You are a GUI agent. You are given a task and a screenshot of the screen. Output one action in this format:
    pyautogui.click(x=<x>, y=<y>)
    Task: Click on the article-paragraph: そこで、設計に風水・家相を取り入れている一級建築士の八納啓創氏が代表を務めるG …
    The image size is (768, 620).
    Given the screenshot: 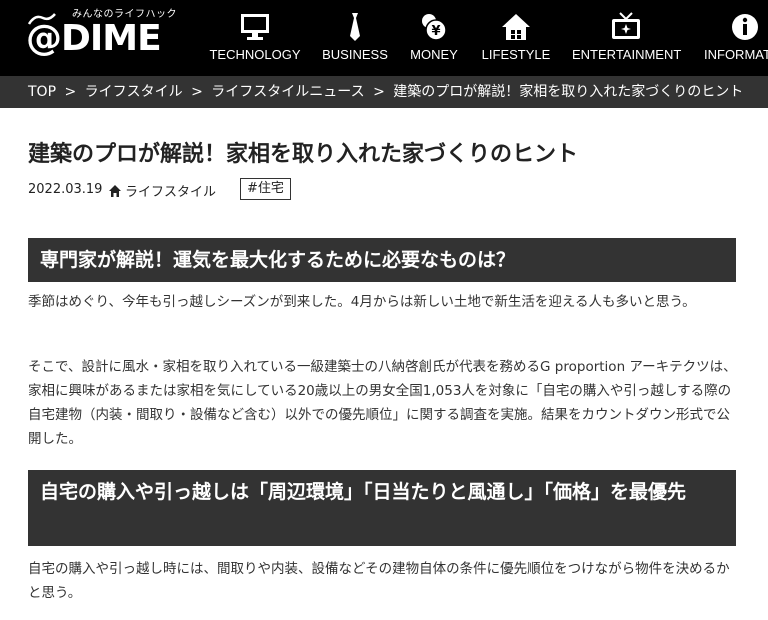 What is the action you would take?
    pyautogui.click(x=382, y=403)
    